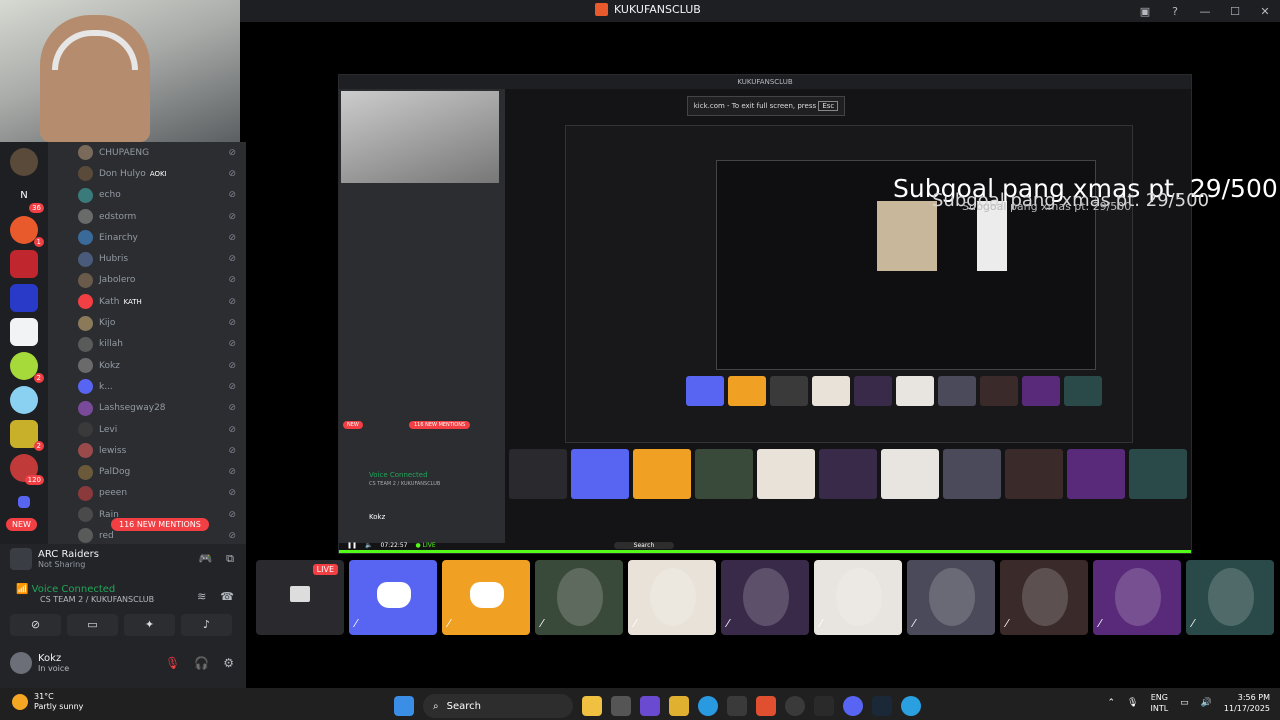  What do you see at coordinates (147, 216) in the screenshot?
I see `member-item: edstorm ⊘` at bounding box center [147, 216].